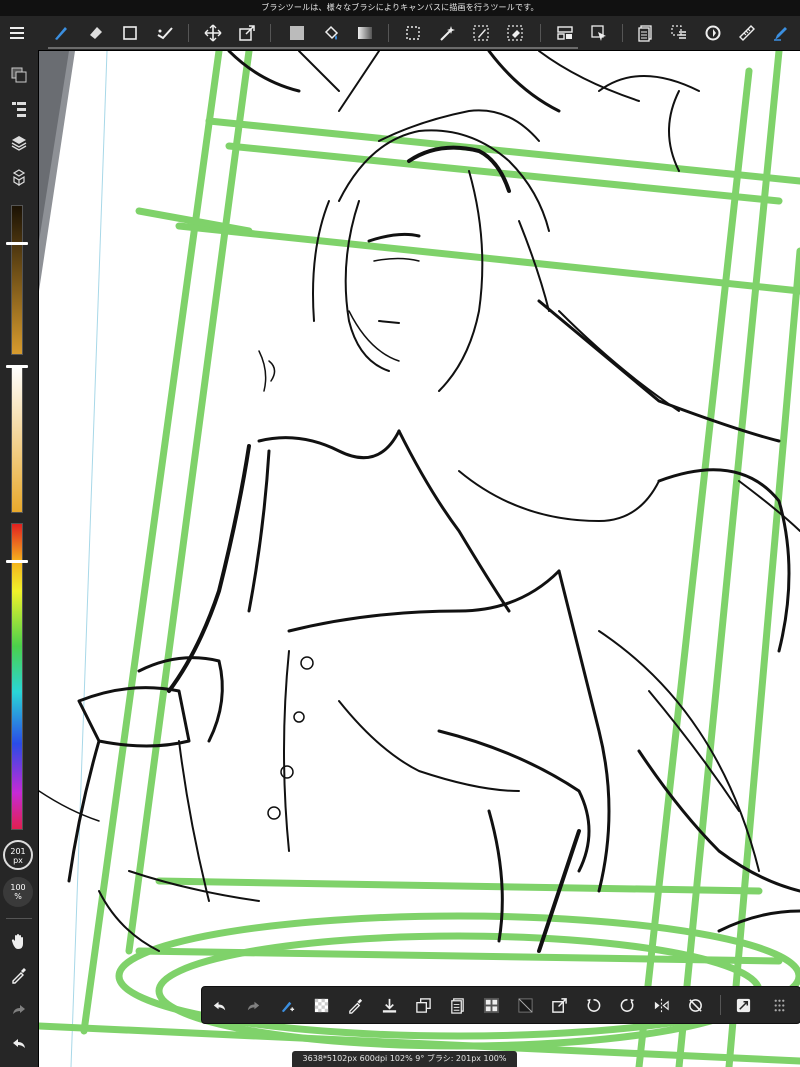  What do you see at coordinates (17, 439) in the screenshot?
I see `saturation-slider` at bounding box center [17, 439].